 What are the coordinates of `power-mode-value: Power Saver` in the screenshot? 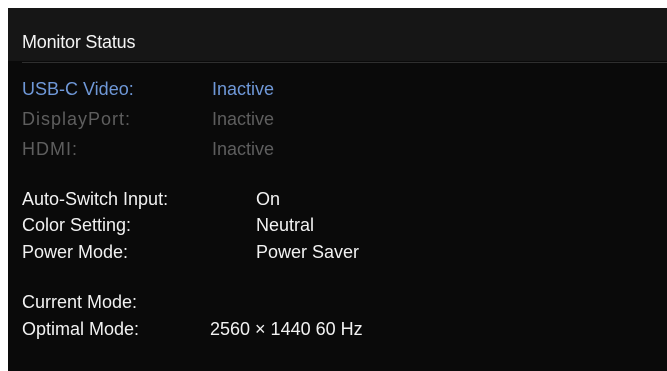 It's located at (308, 252).